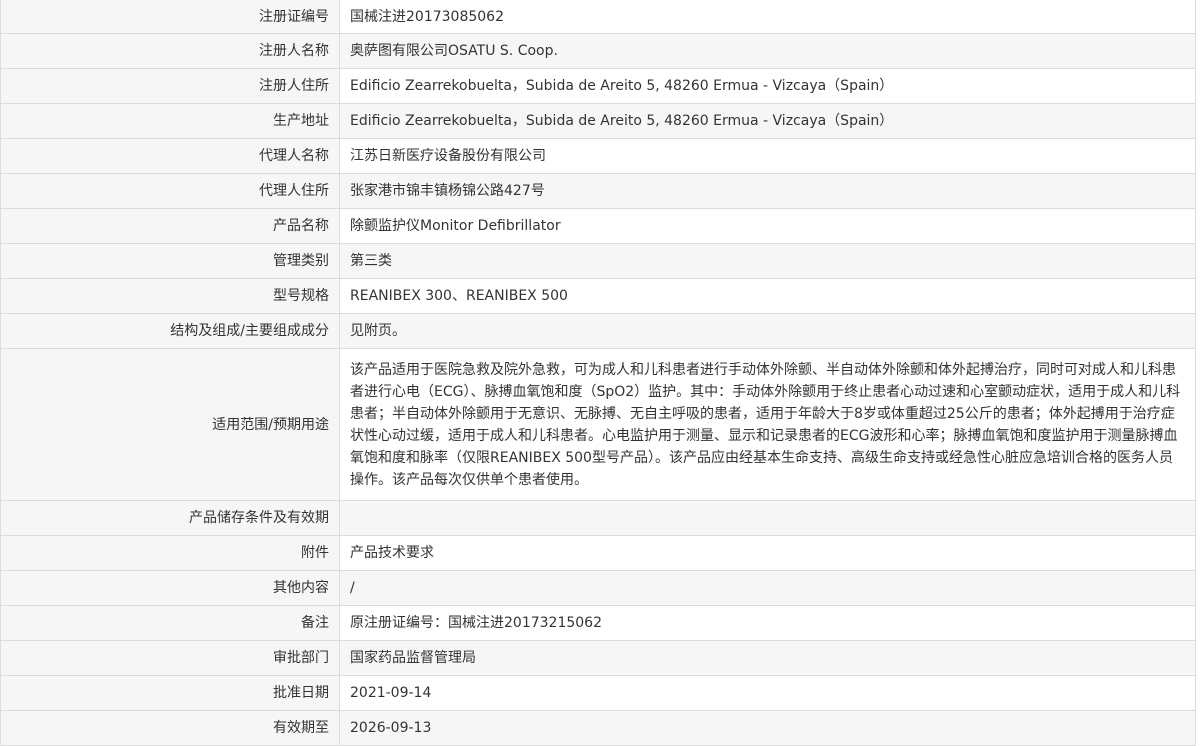 The height and width of the screenshot is (746, 1200). I want to click on row-model-spec: 型号规格 REANIBEX 300、REANIBEX 500, so click(598, 296).